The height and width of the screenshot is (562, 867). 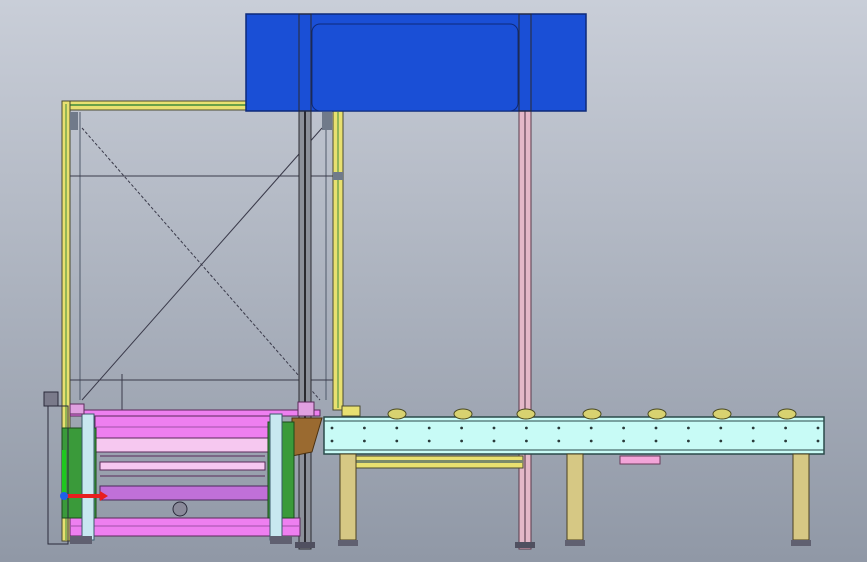 I want to click on machine-belt-bar, so click(x=182, y=466).